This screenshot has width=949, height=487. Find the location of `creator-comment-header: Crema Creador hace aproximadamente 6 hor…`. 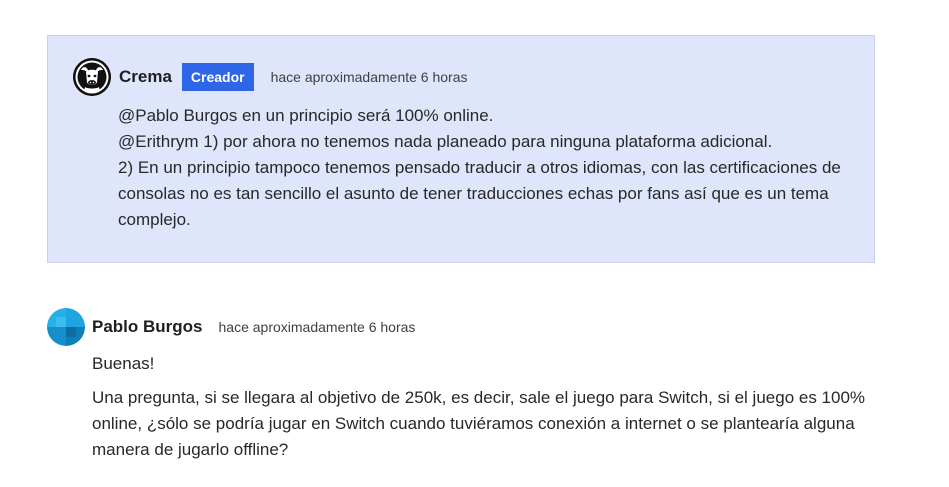

creator-comment-header: Crema Creador hace aproximadamente 6 hor… is located at coordinates (293, 77).